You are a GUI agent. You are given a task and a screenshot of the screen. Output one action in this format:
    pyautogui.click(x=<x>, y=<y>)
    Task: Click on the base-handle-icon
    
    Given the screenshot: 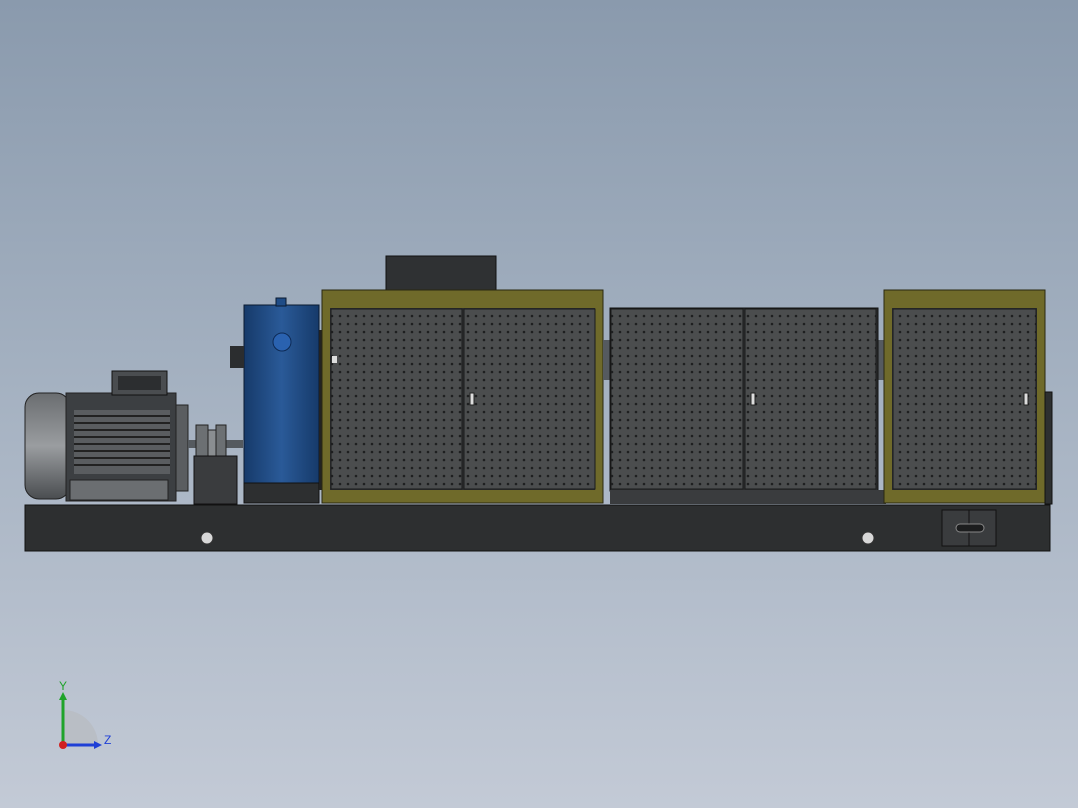 What is the action you would take?
    pyautogui.click(x=969, y=528)
    